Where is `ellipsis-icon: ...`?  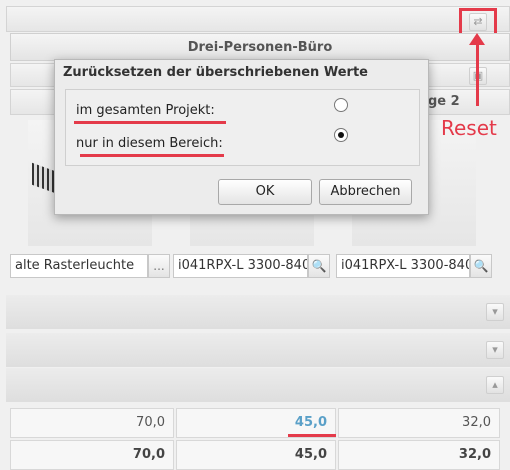
ellipsis-icon: ... is located at coordinates (159, 266).